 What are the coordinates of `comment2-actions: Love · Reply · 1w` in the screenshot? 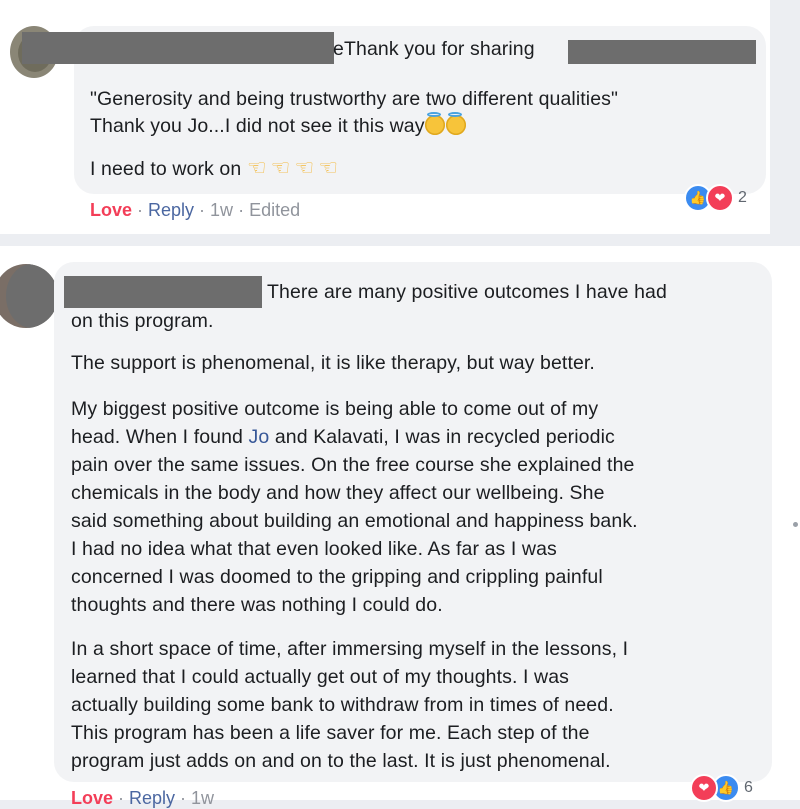 It's located at (142, 798).